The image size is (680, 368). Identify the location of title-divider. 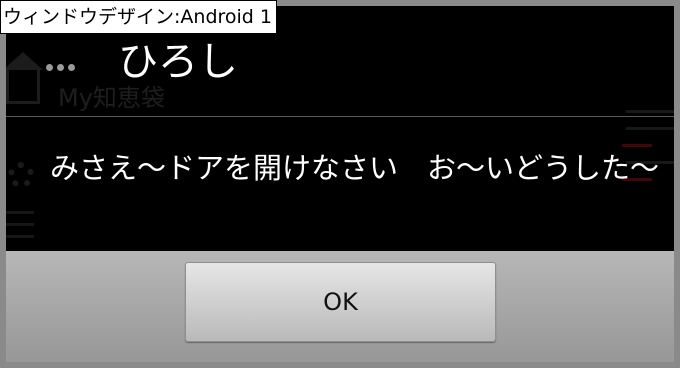
(340, 116).